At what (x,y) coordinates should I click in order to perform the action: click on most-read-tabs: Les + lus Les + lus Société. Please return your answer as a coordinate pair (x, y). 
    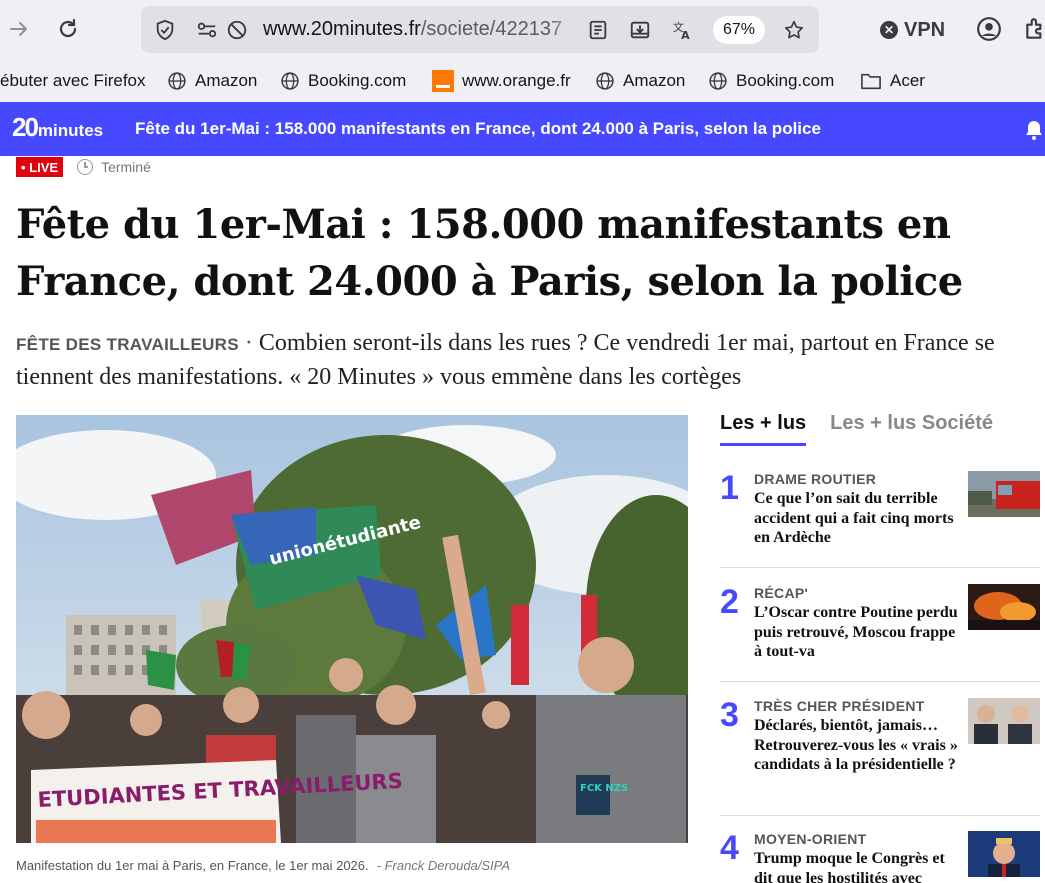
    Looking at the image, I should click on (856, 429).